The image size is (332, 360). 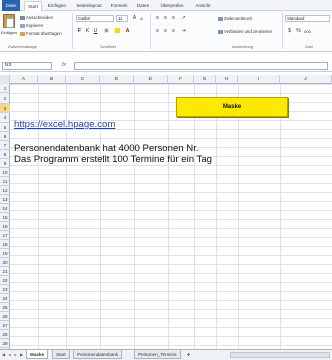 I want to click on tab-review: Überprüfen, so click(x=172, y=6).